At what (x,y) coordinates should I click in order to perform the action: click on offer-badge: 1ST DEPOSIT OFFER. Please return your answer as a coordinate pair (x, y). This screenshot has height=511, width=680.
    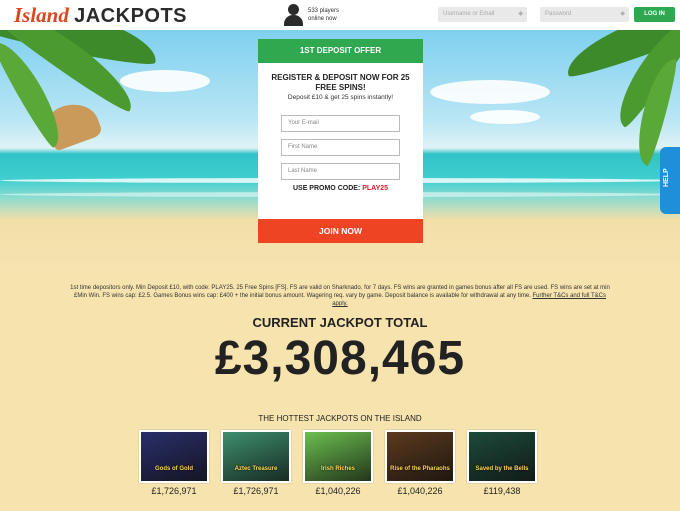
    Looking at the image, I should click on (340, 51).